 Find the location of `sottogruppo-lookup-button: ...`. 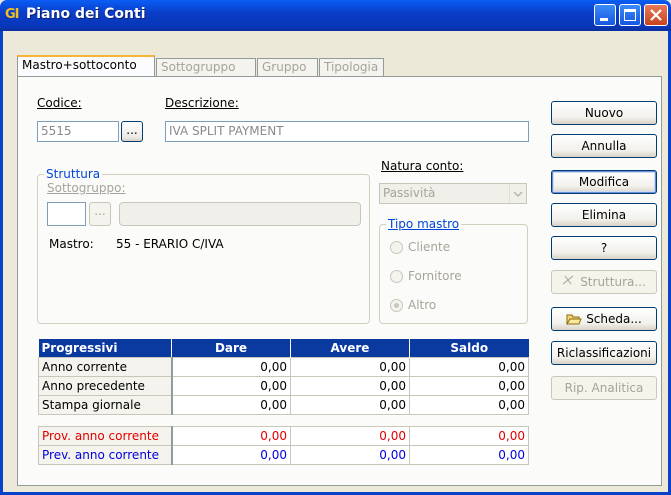

sottogruppo-lookup-button: ... is located at coordinates (100, 214).